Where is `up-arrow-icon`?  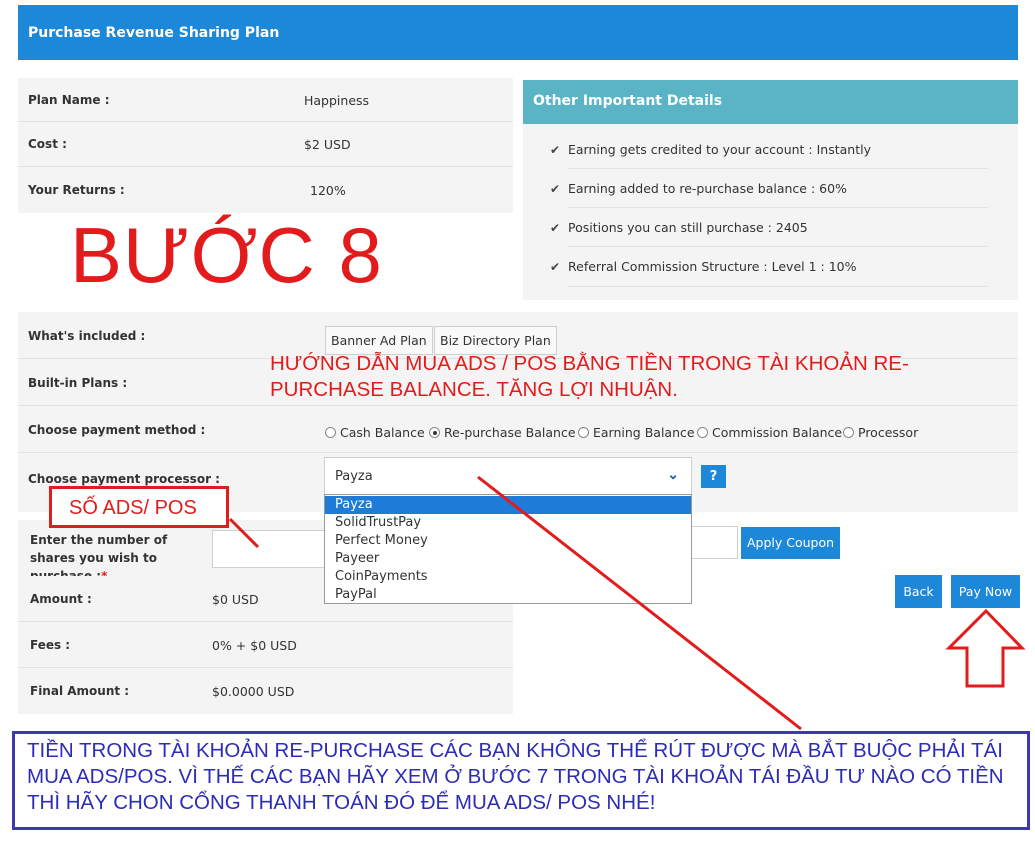 up-arrow-icon is located at coordinates (985, 648).